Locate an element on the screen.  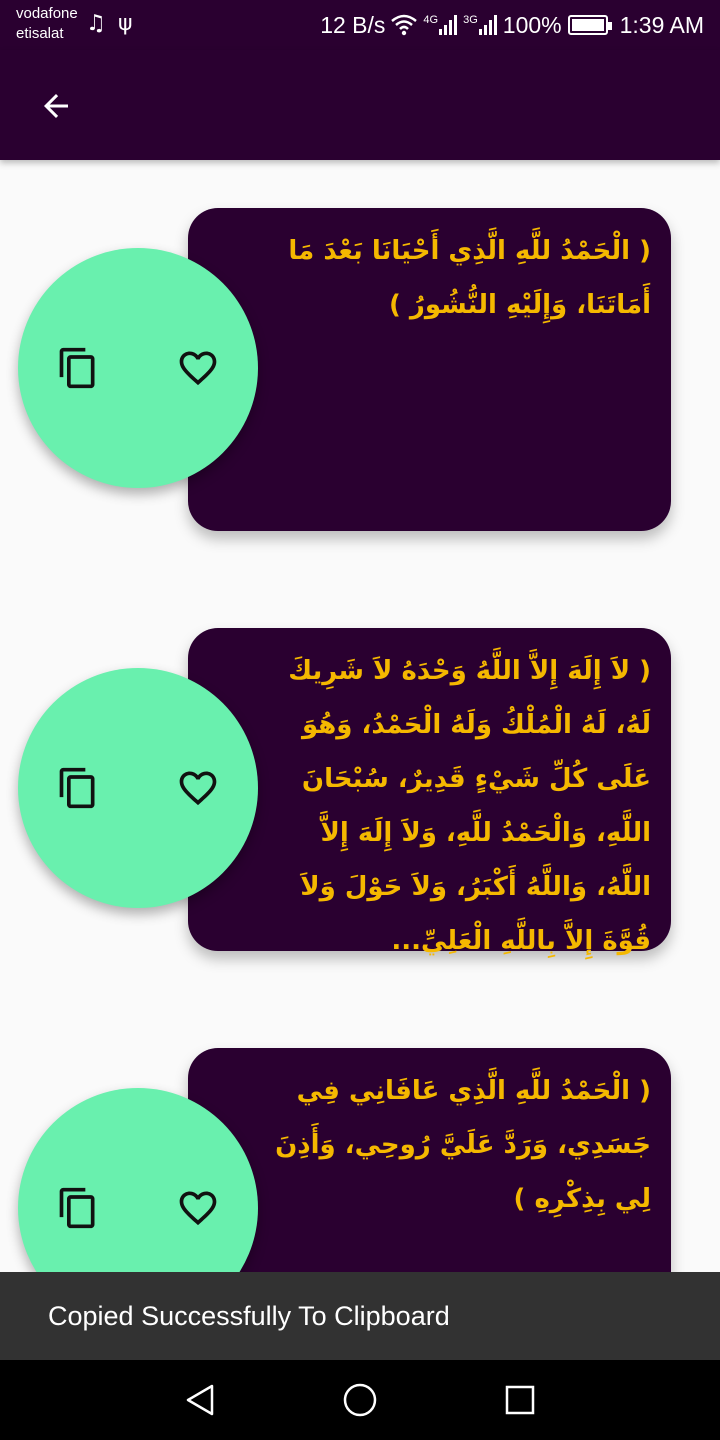
signal-4g: 4G is located at coordinates (440, 24).